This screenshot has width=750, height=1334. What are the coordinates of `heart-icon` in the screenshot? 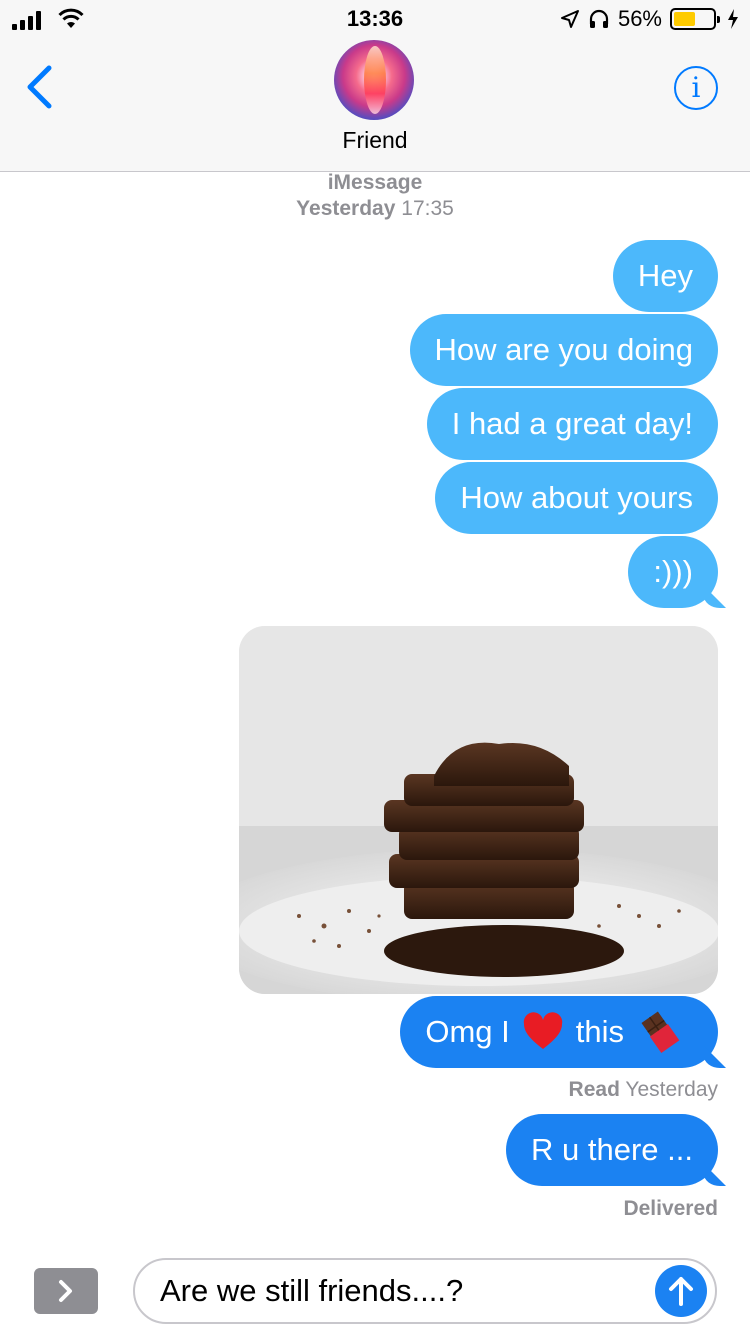 It's located at (542, 1030).